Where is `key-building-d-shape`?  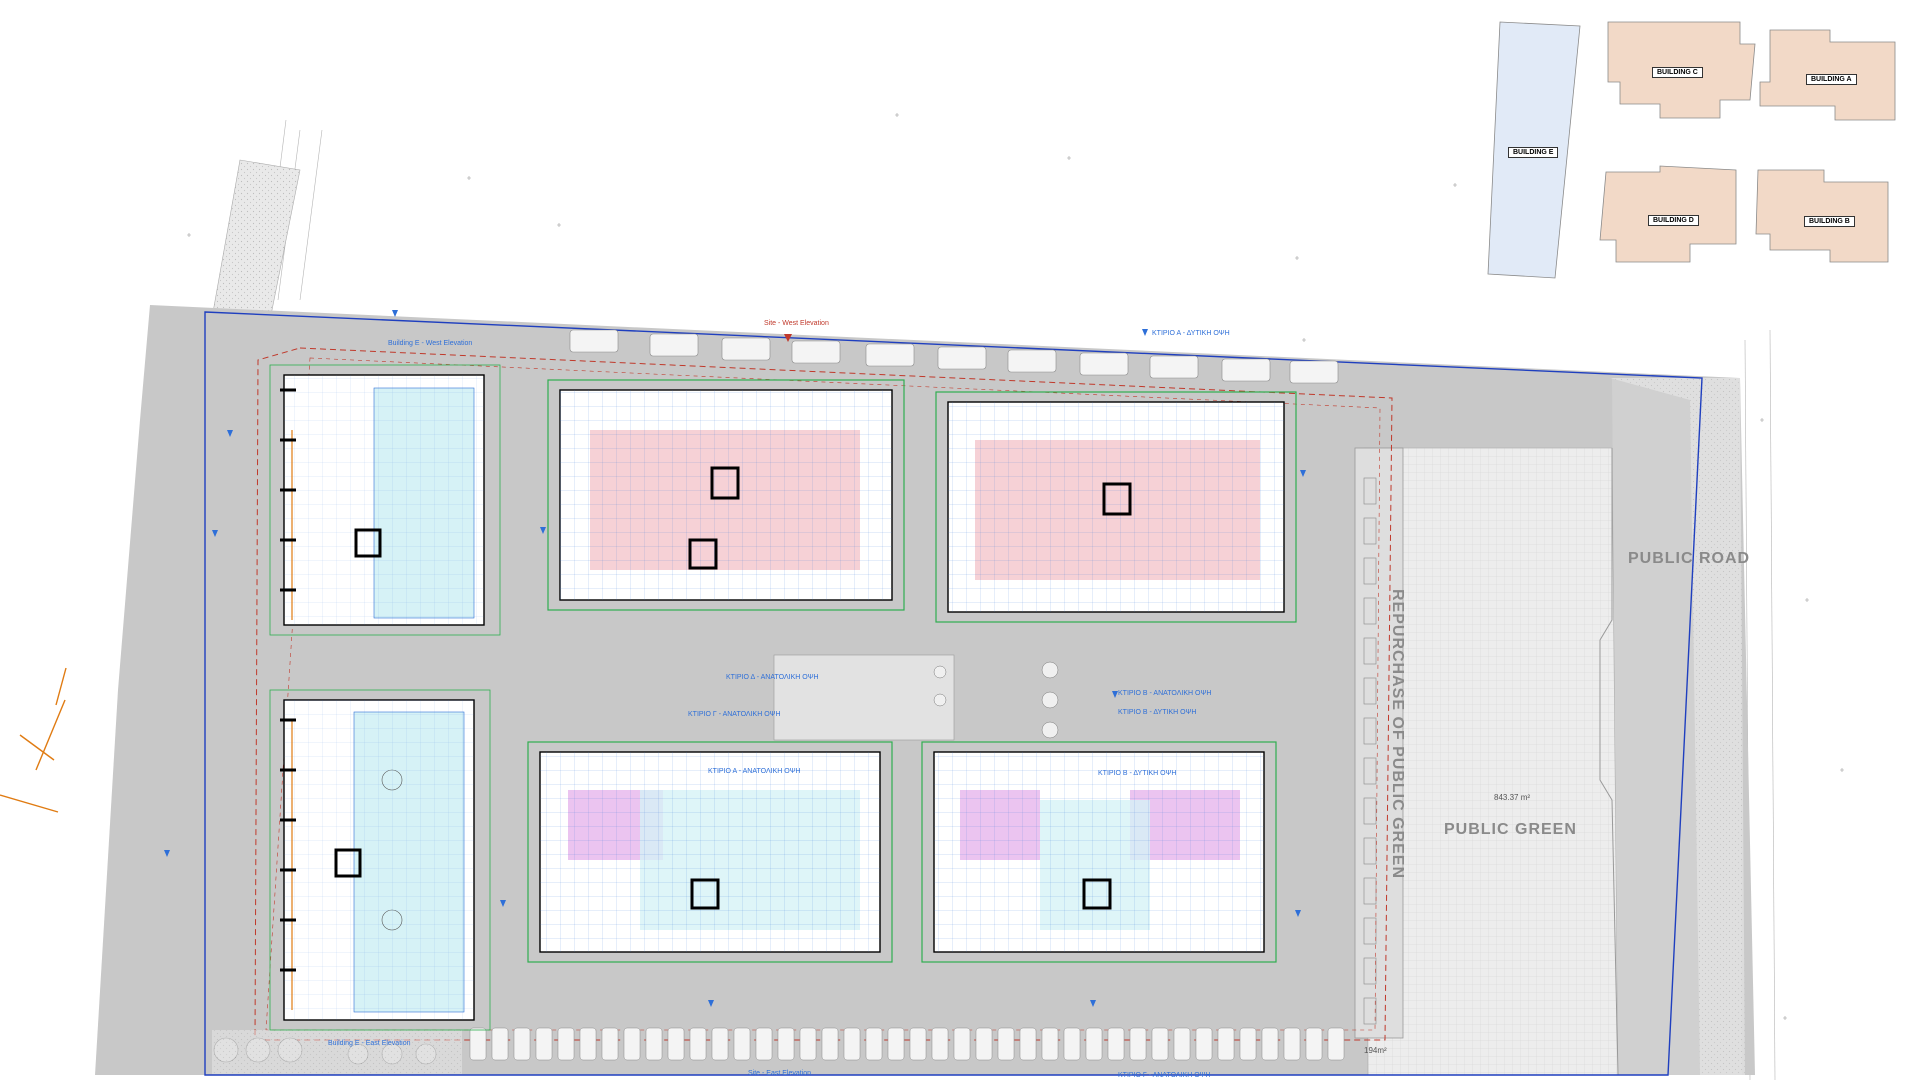
key-building-d-shape is located at coordinates (1668, 214).